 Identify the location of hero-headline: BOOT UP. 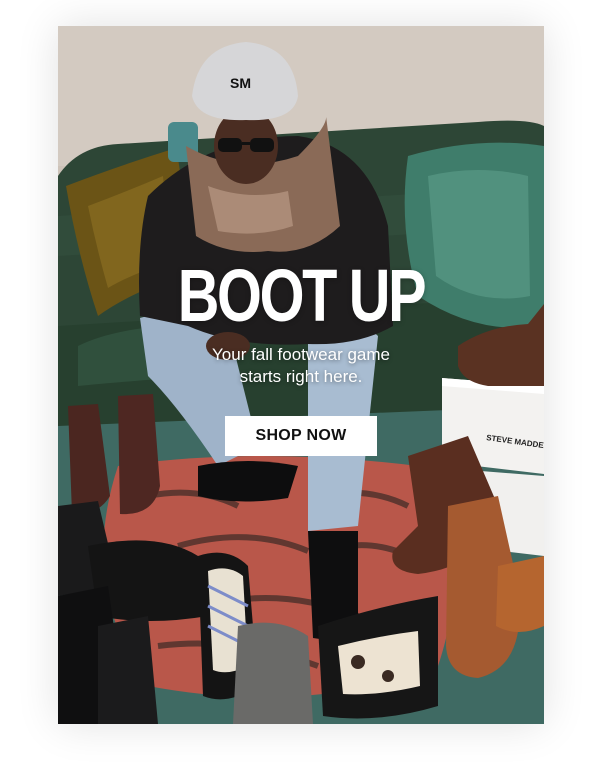
(302, 295).